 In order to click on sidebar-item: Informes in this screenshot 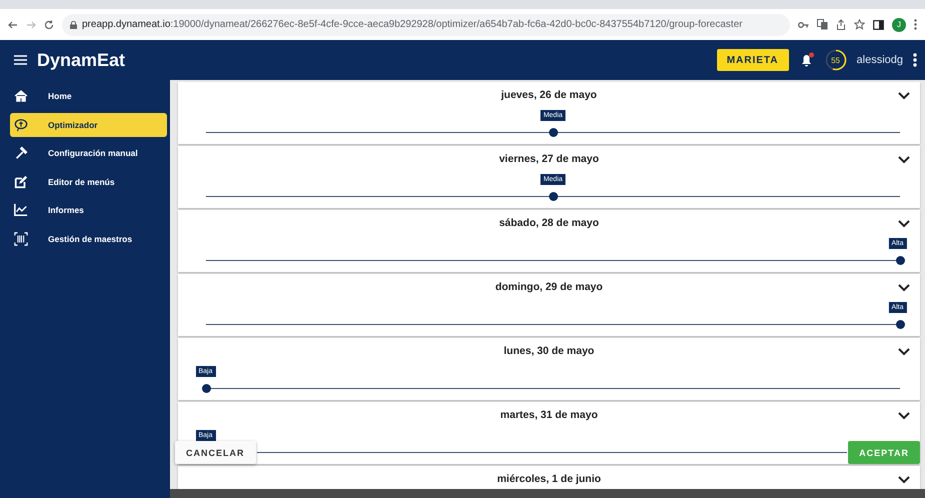, I will do `click(88, 210)`.